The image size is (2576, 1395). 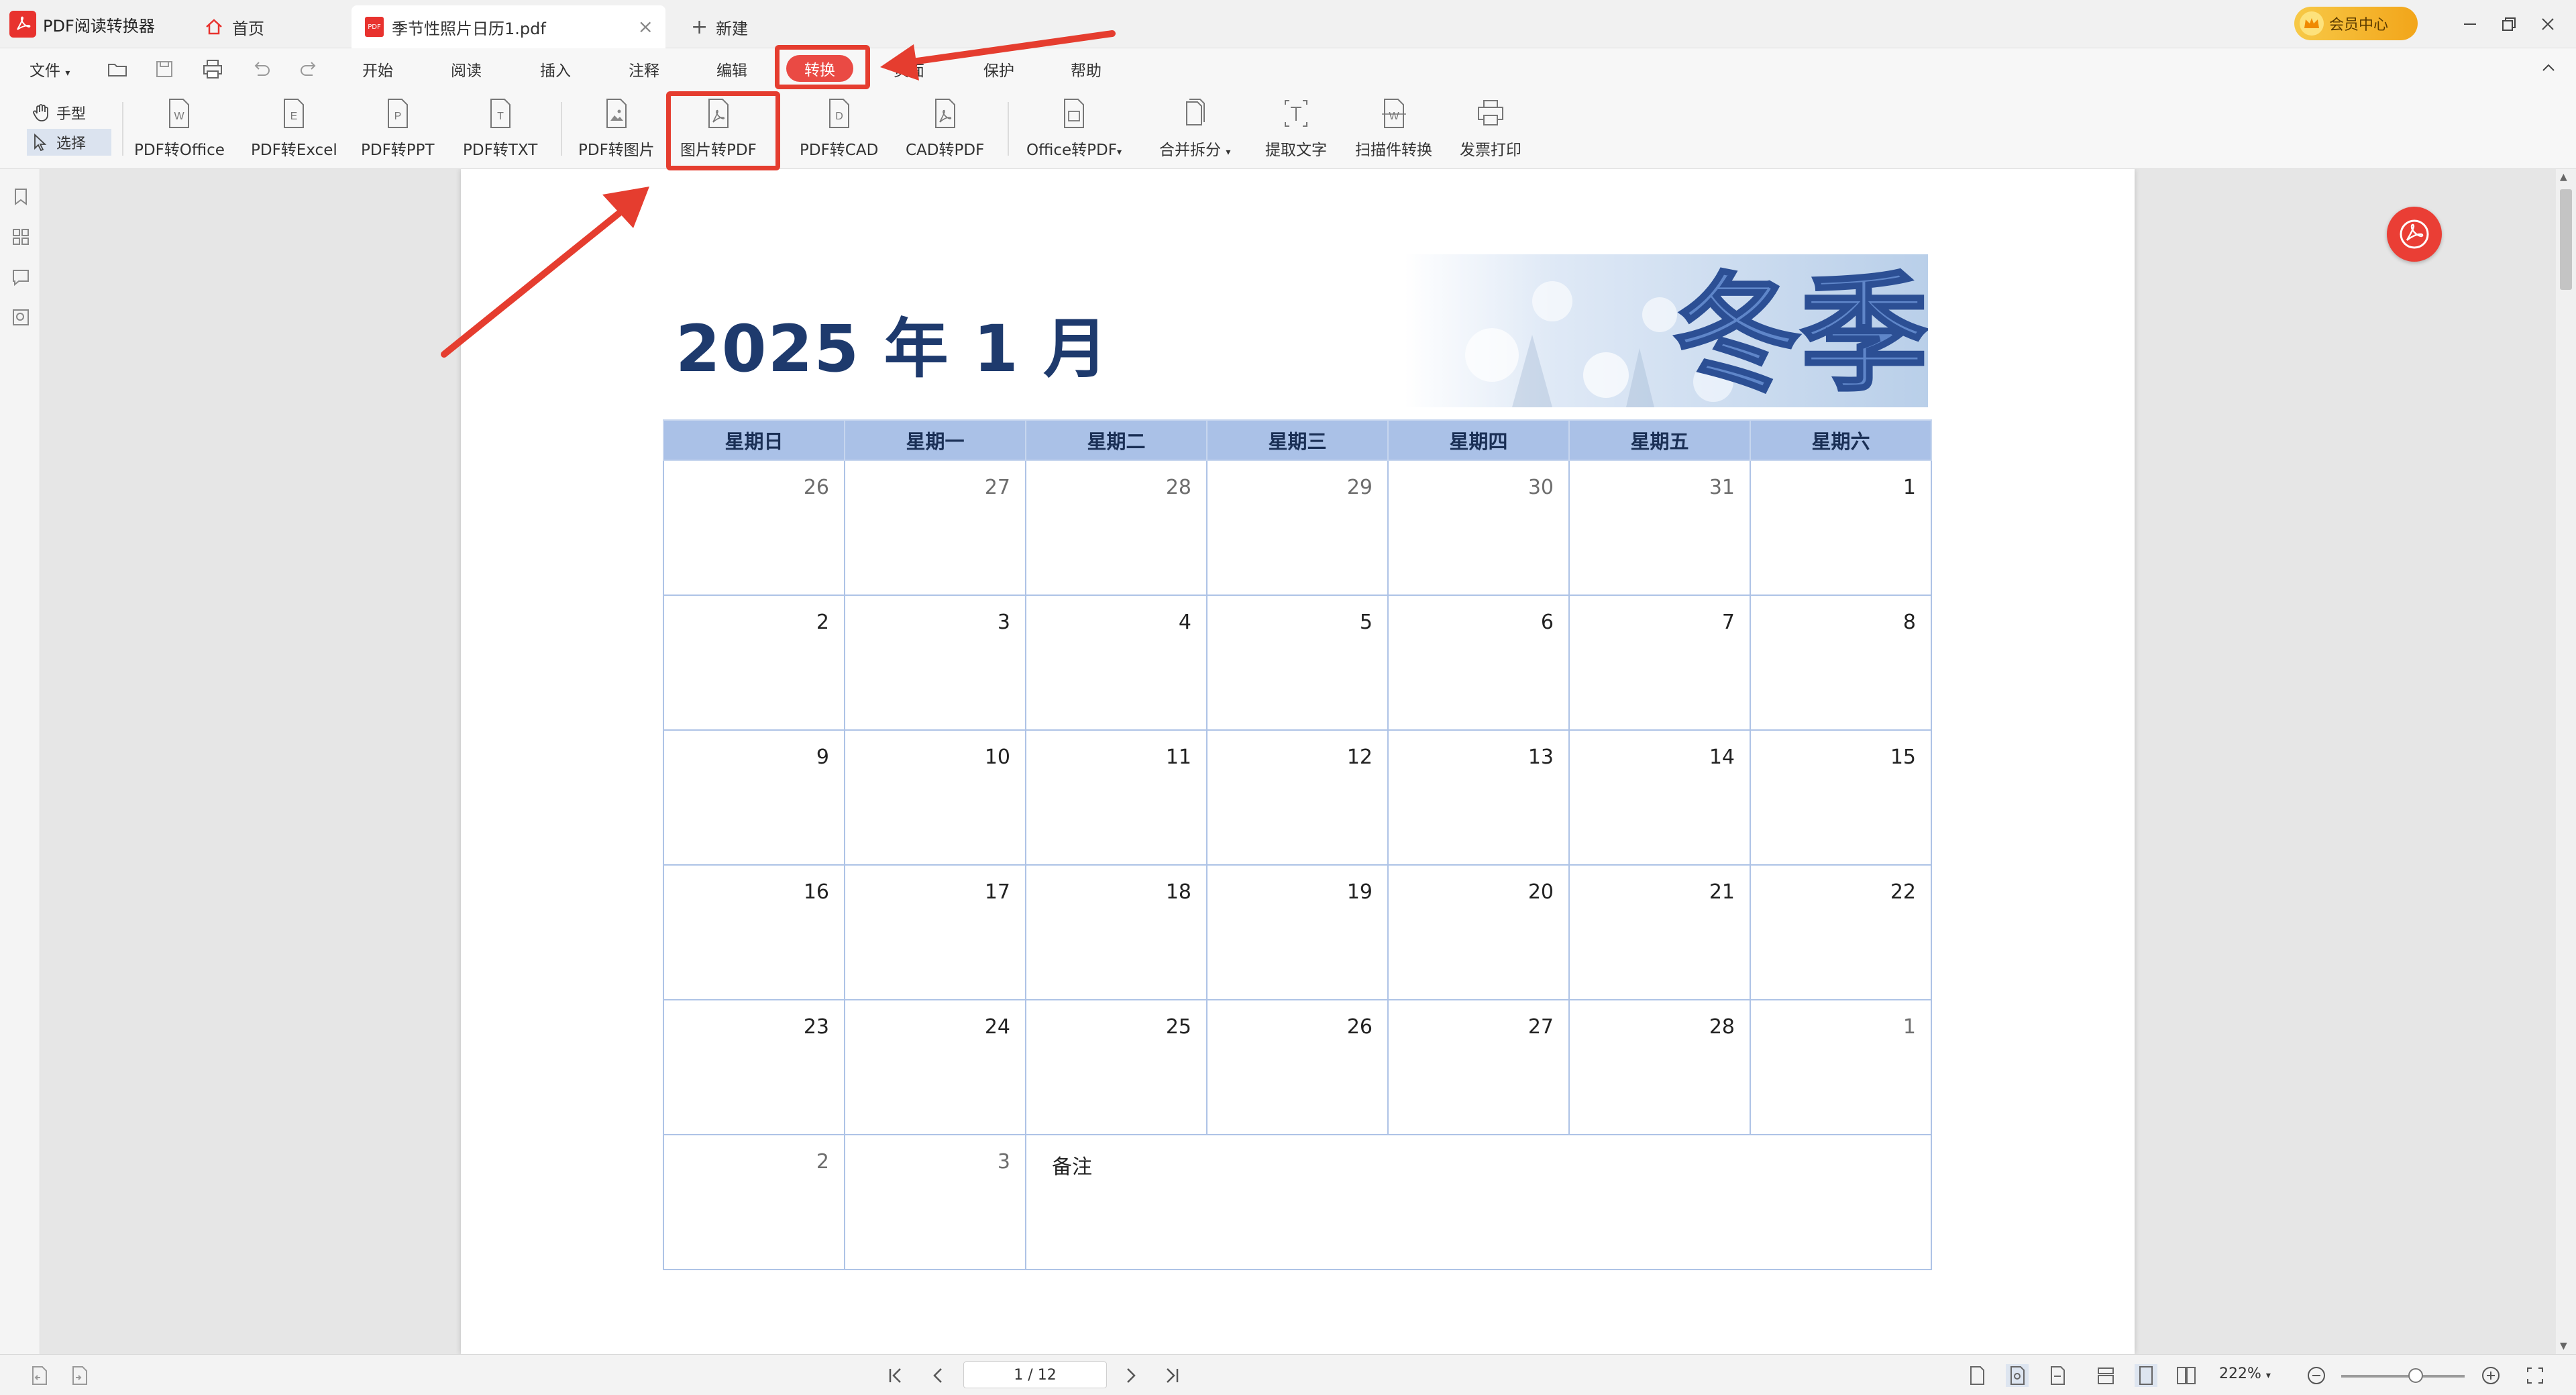 I want to click on ribbon-separator, so click(x=122, y=129).